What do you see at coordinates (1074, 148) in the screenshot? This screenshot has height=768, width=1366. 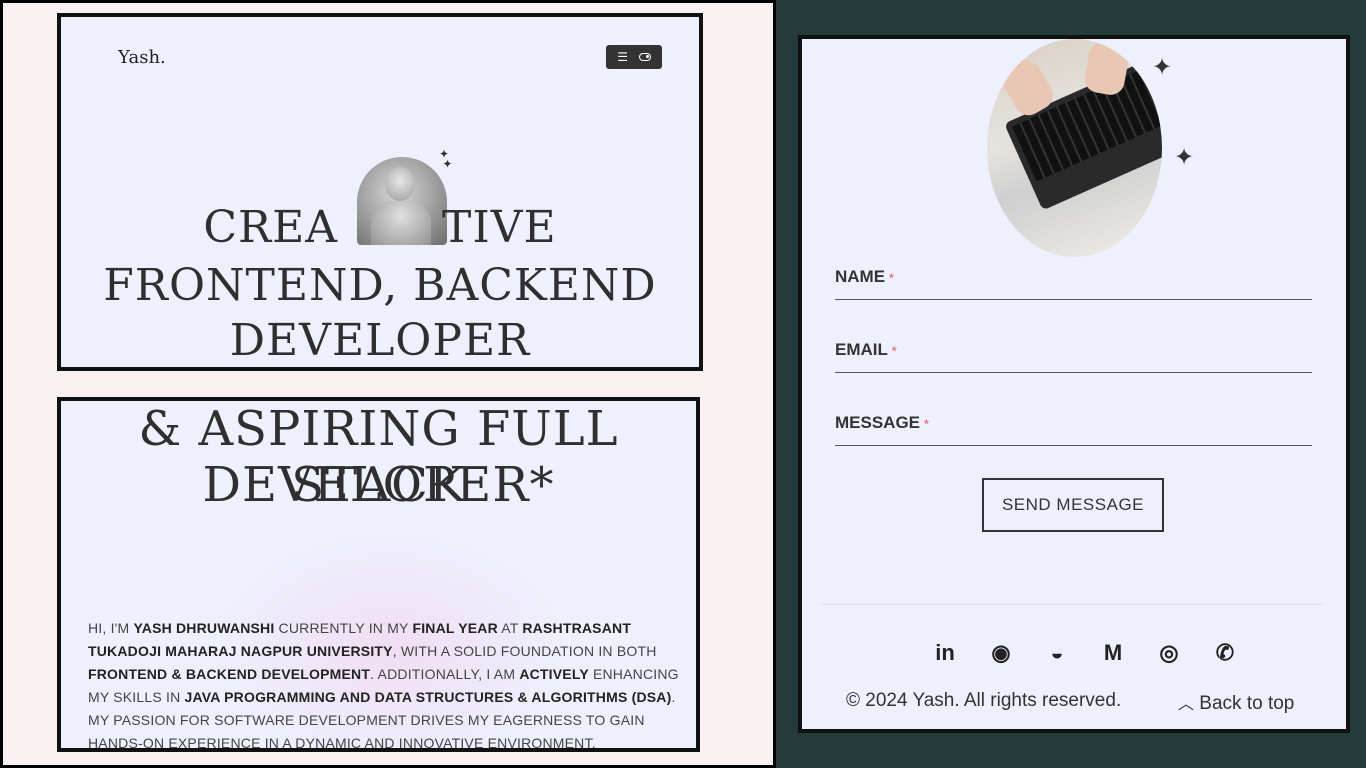 I see `laptop-image` at bounding box center [1074, 148].